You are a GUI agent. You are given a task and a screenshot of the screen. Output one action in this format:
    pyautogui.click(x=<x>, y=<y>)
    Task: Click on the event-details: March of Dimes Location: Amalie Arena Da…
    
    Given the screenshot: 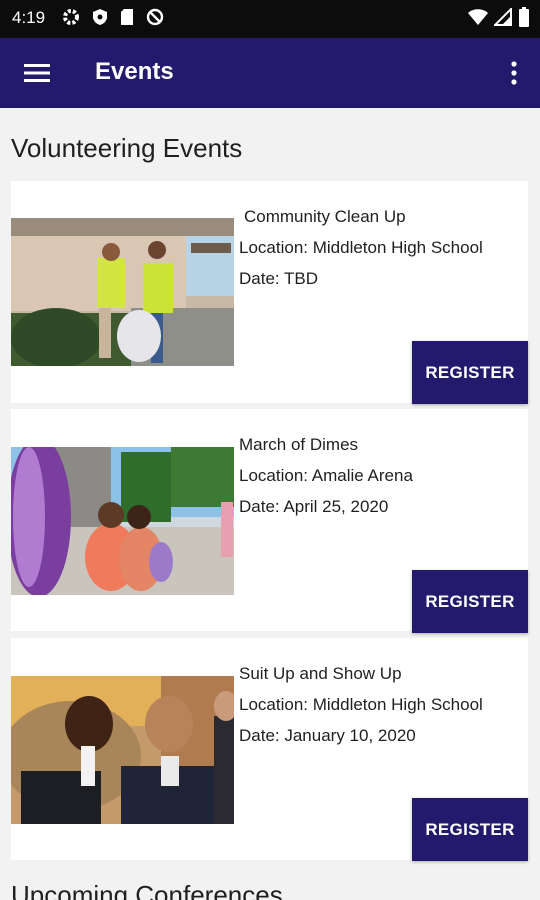 What is the action you would take?
    pyautogui.click(x=326, y=475)
    